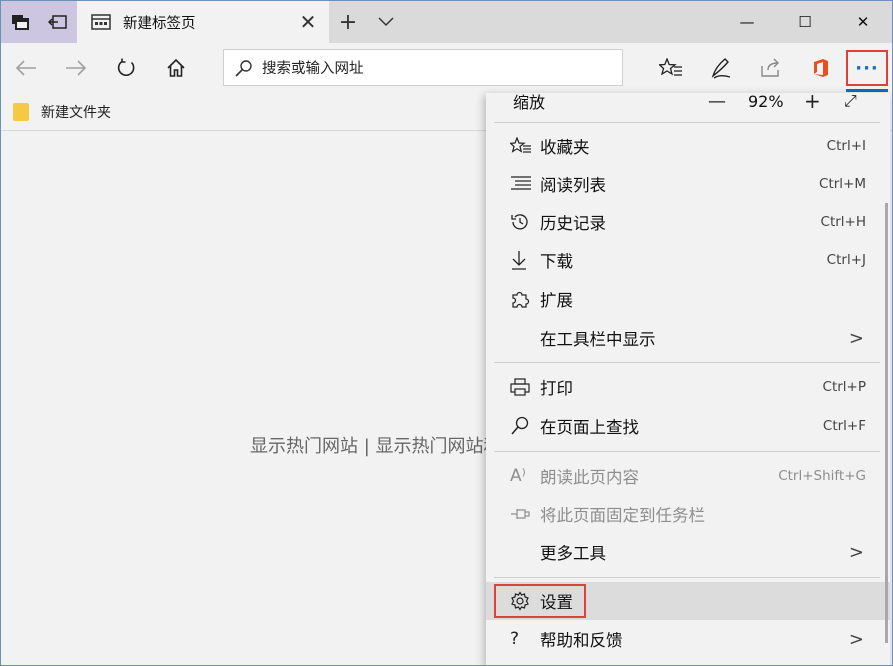  What do you see at coordinates (688, 184) in the screenshot?
I see `menu-item-reading-list: 阅读列表 Ctrl+M` at bounding box center [688, 184].